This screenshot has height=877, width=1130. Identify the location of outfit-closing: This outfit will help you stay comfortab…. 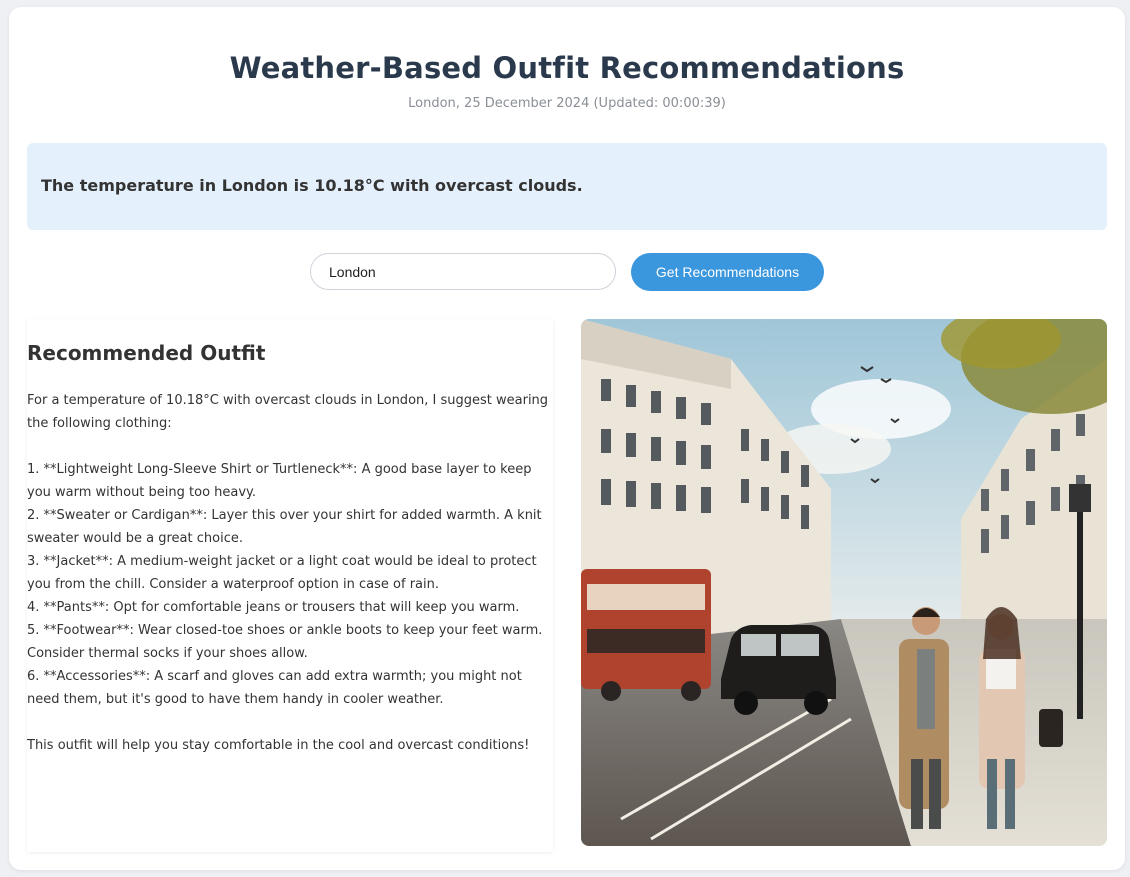
(278, 745).